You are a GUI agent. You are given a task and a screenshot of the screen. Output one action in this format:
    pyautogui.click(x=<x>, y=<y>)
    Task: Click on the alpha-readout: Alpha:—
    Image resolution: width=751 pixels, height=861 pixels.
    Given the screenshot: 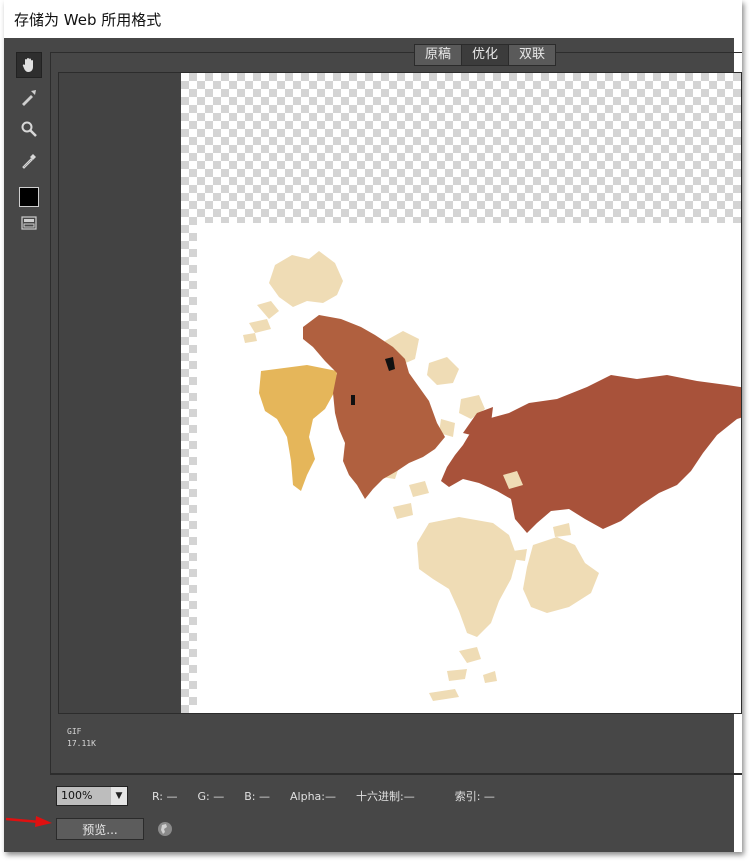 What is the action you would take?
    pyautogui.click(x=313, y=796)
    